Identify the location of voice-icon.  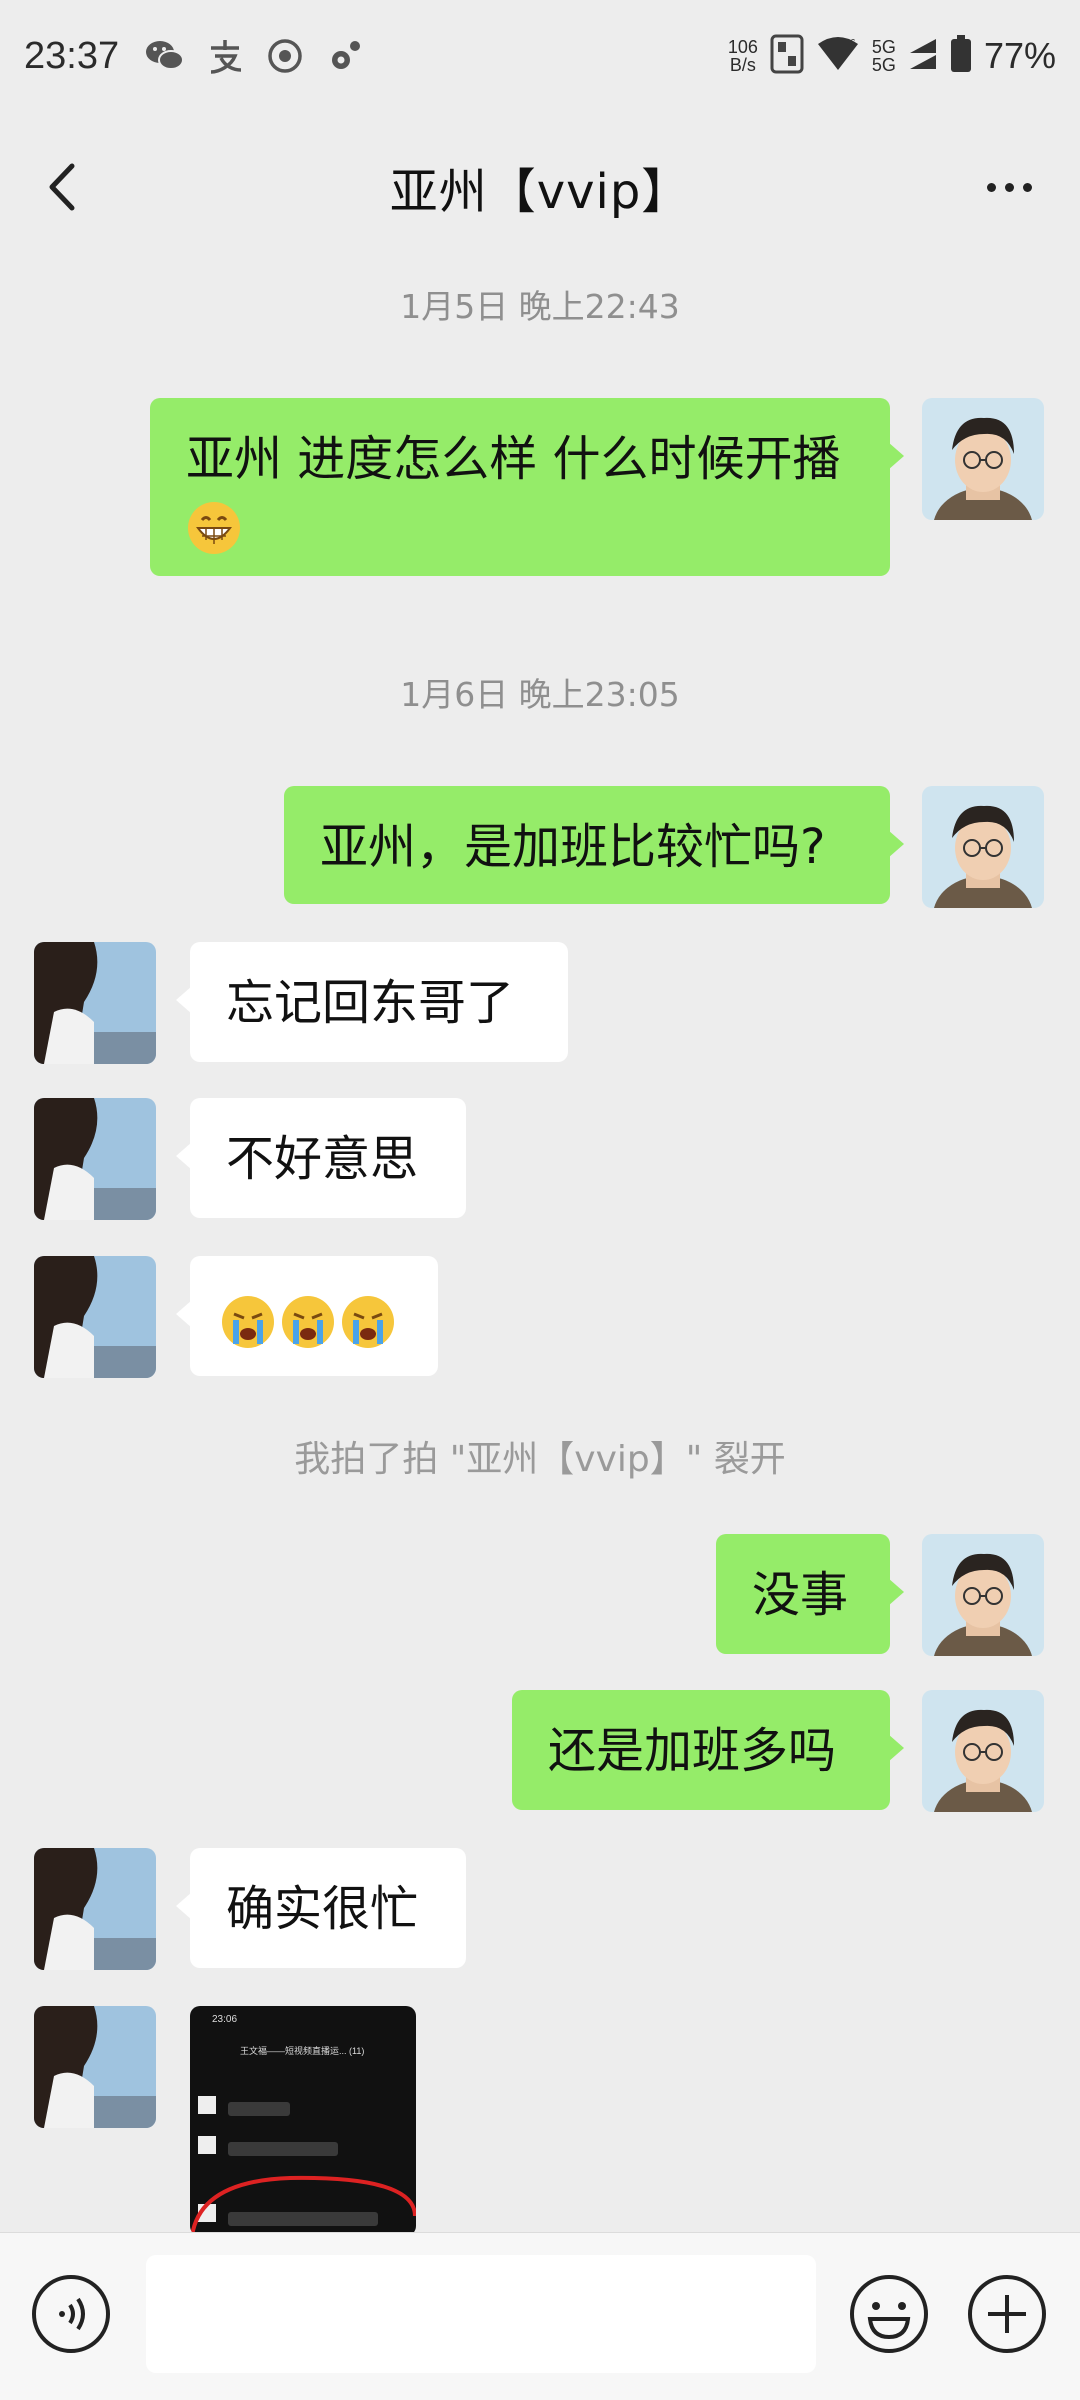
(71, 2314).